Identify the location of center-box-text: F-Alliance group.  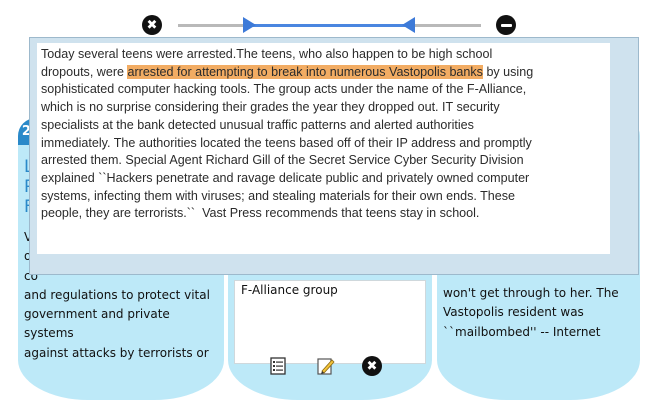
(289, 290).